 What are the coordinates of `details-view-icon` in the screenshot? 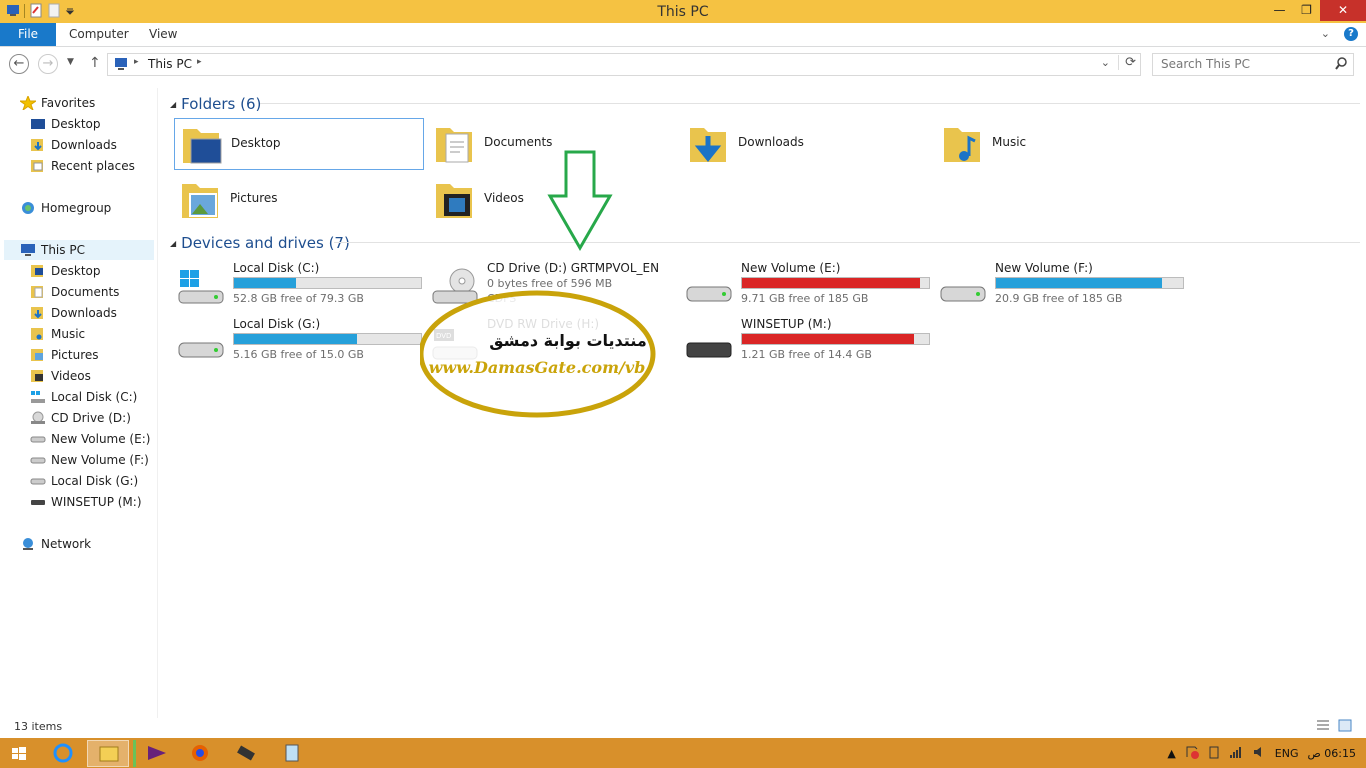 It's located at (1323, 725).